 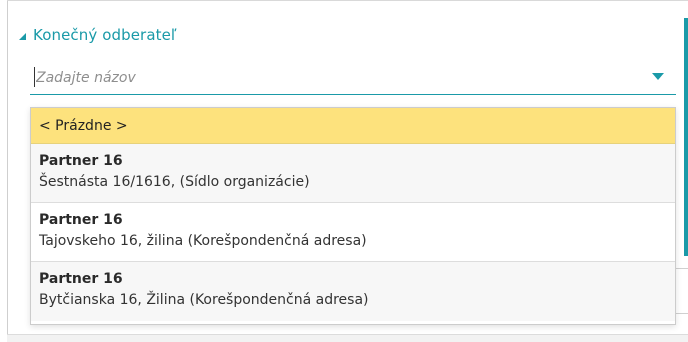 What do you see at coordinates (83, 125) in the screenshot?
I see `dropdown-option-empty-label: < Prázdne >` at bounding box center [83, 125].